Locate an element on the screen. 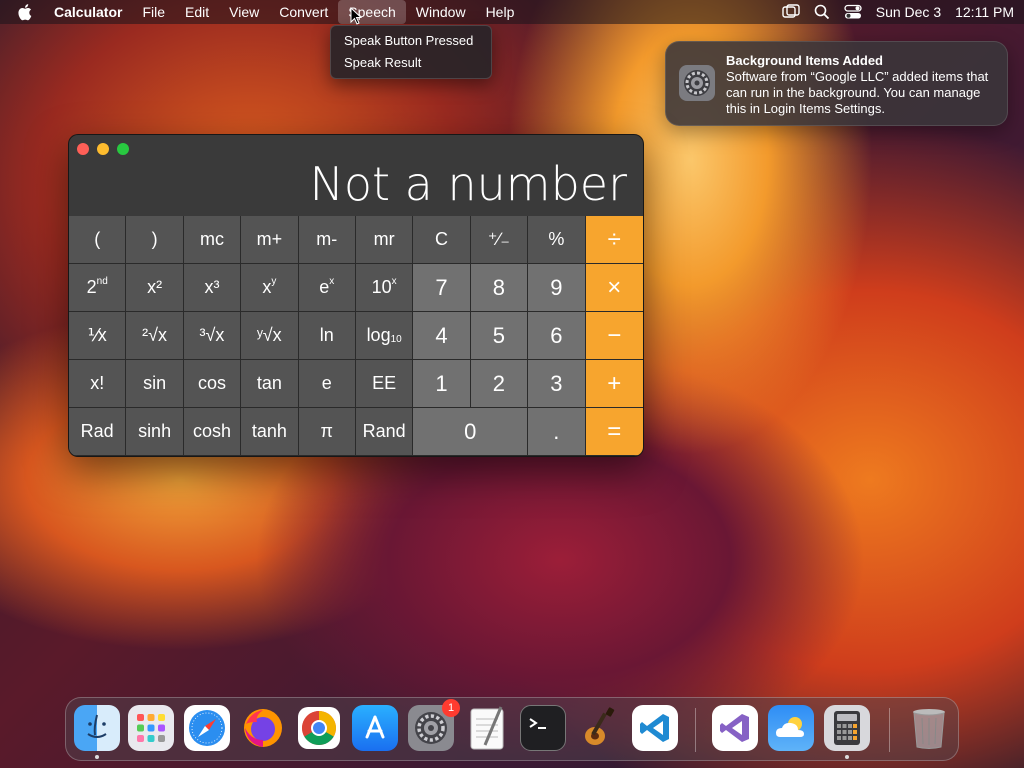 The width and height of the screenshot is (1024, 768). key-ln: ln is located at coordinates (327, 336).